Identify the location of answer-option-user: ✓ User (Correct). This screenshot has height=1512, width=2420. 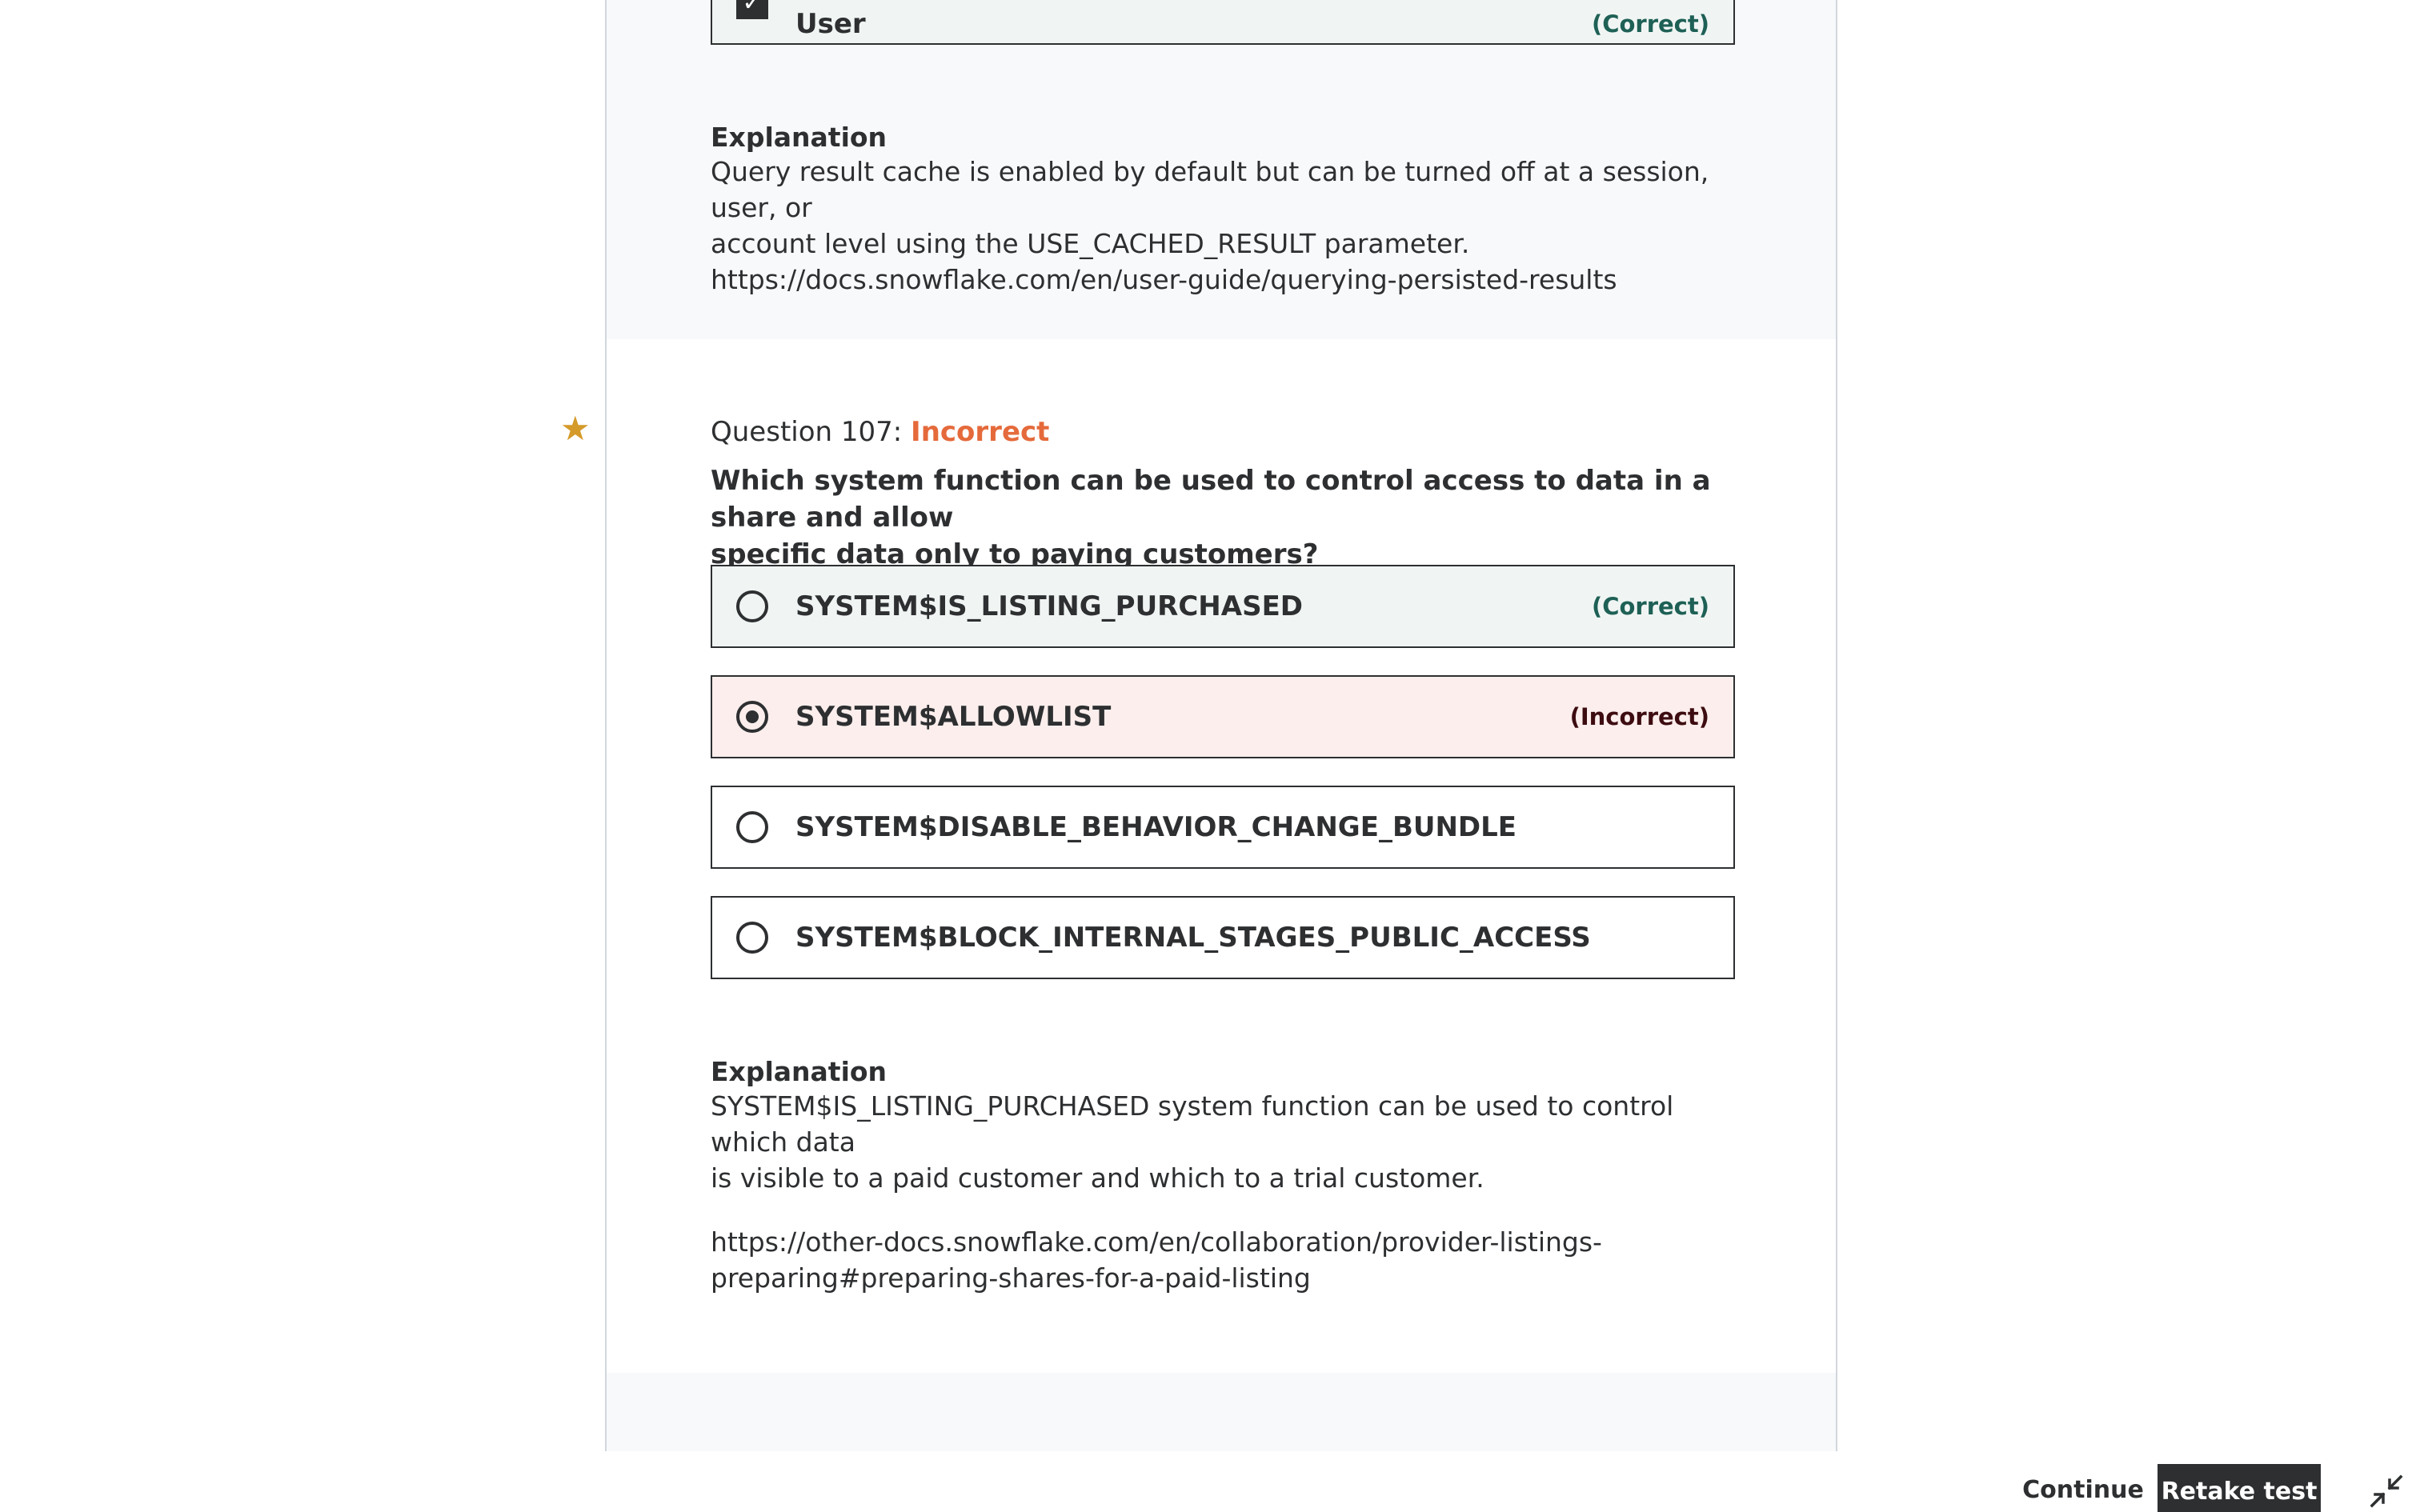
(1223, 22).